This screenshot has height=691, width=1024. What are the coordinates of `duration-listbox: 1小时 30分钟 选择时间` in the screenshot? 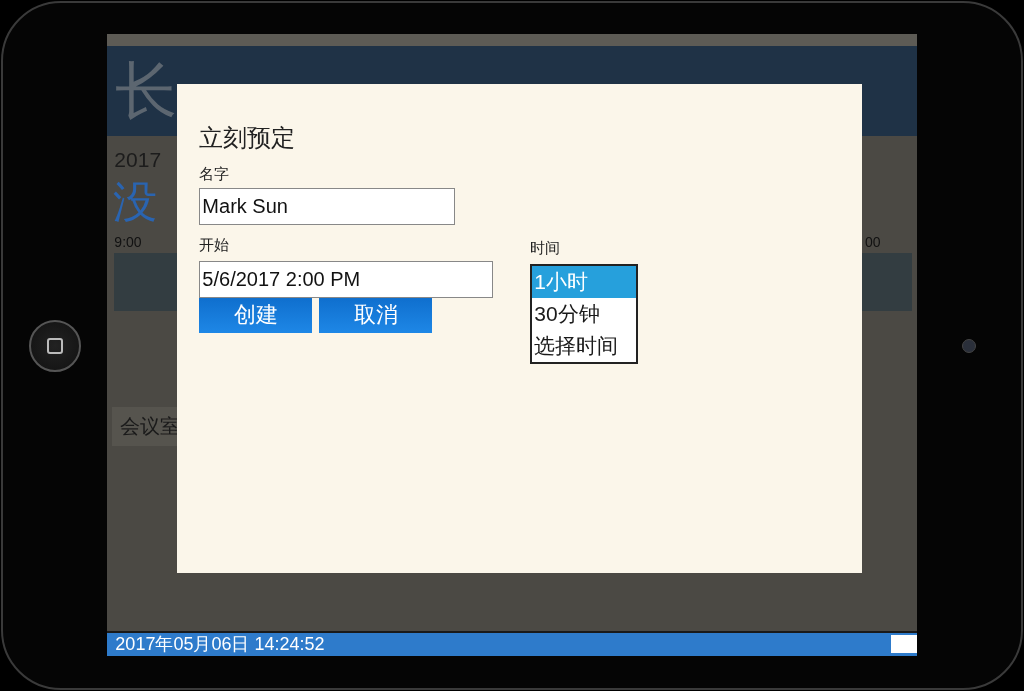 It's located at (584, 313).